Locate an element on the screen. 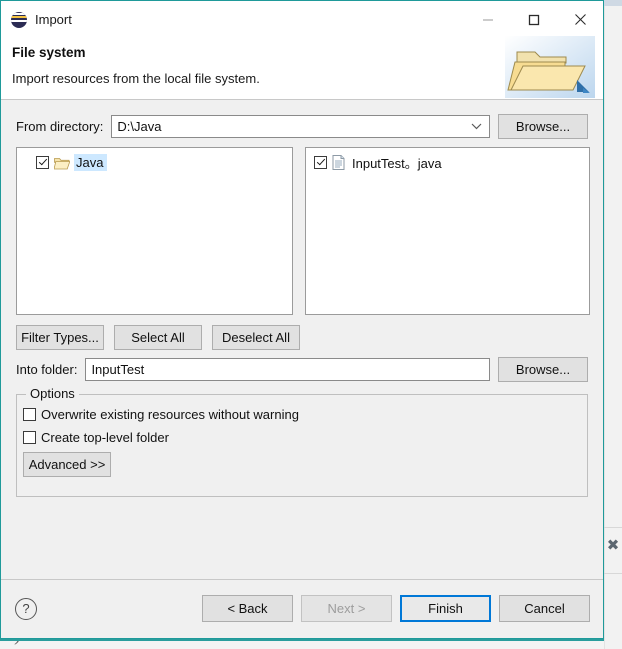 The image size is (622, 649). minimize-icon is located at coordinates (488, 19).